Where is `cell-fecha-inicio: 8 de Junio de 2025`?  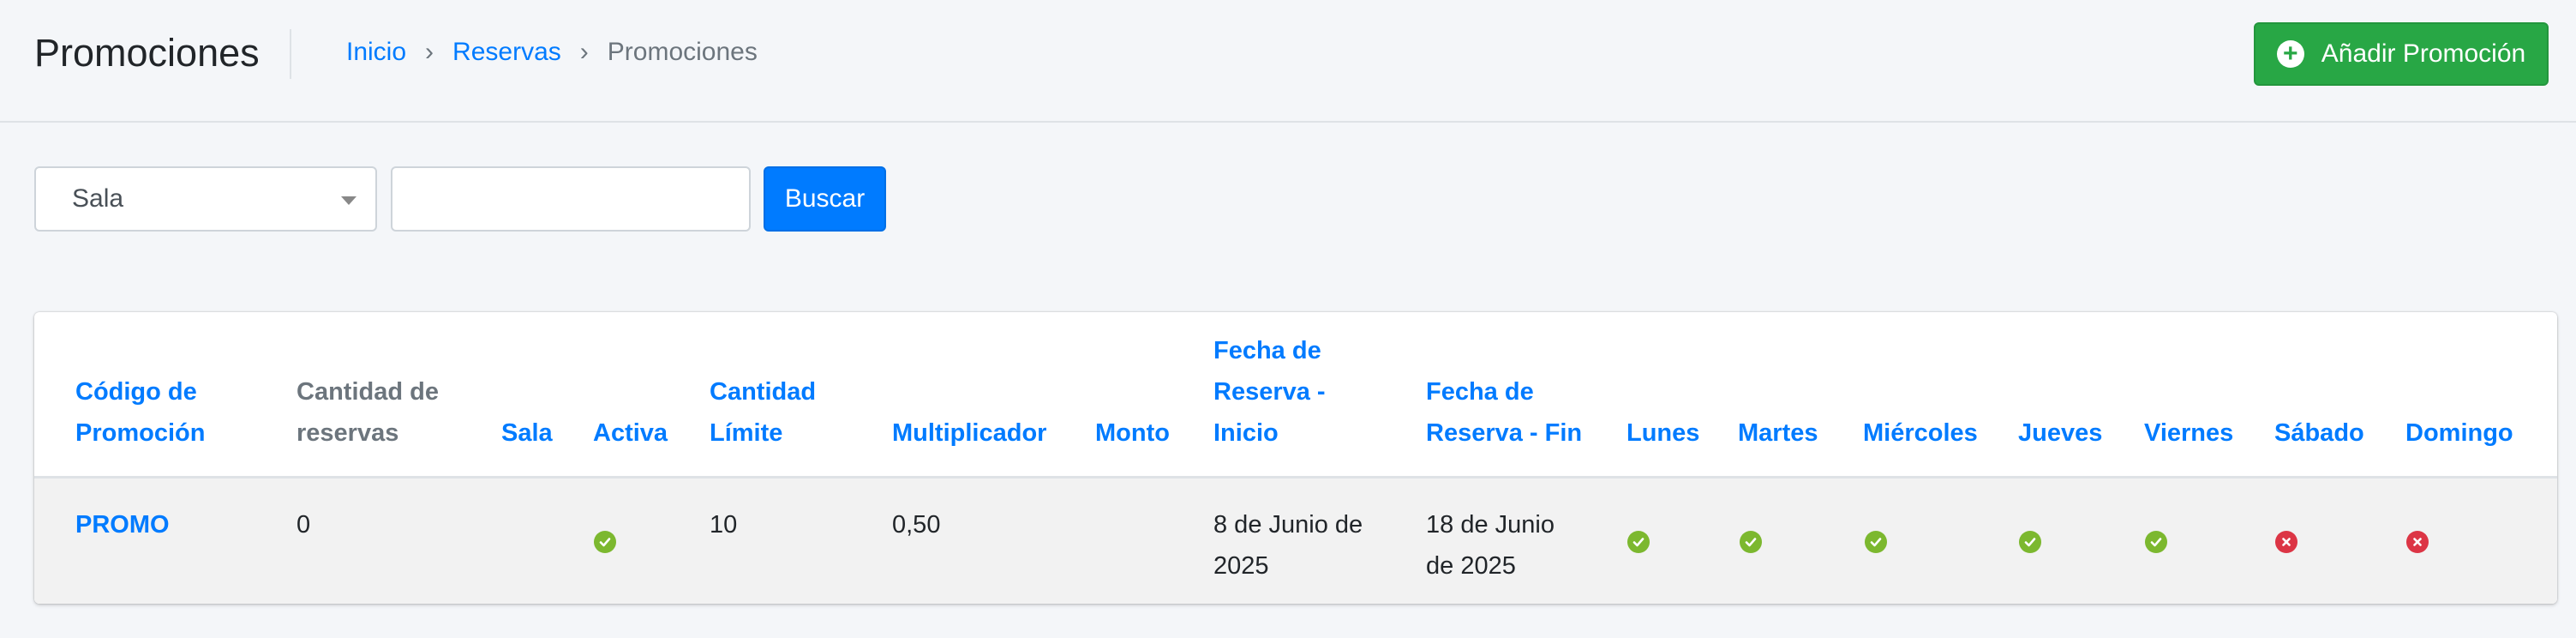 cell-fecha-inicio: 8 de Junio de 2025 is located at coordinates (1288, 546).